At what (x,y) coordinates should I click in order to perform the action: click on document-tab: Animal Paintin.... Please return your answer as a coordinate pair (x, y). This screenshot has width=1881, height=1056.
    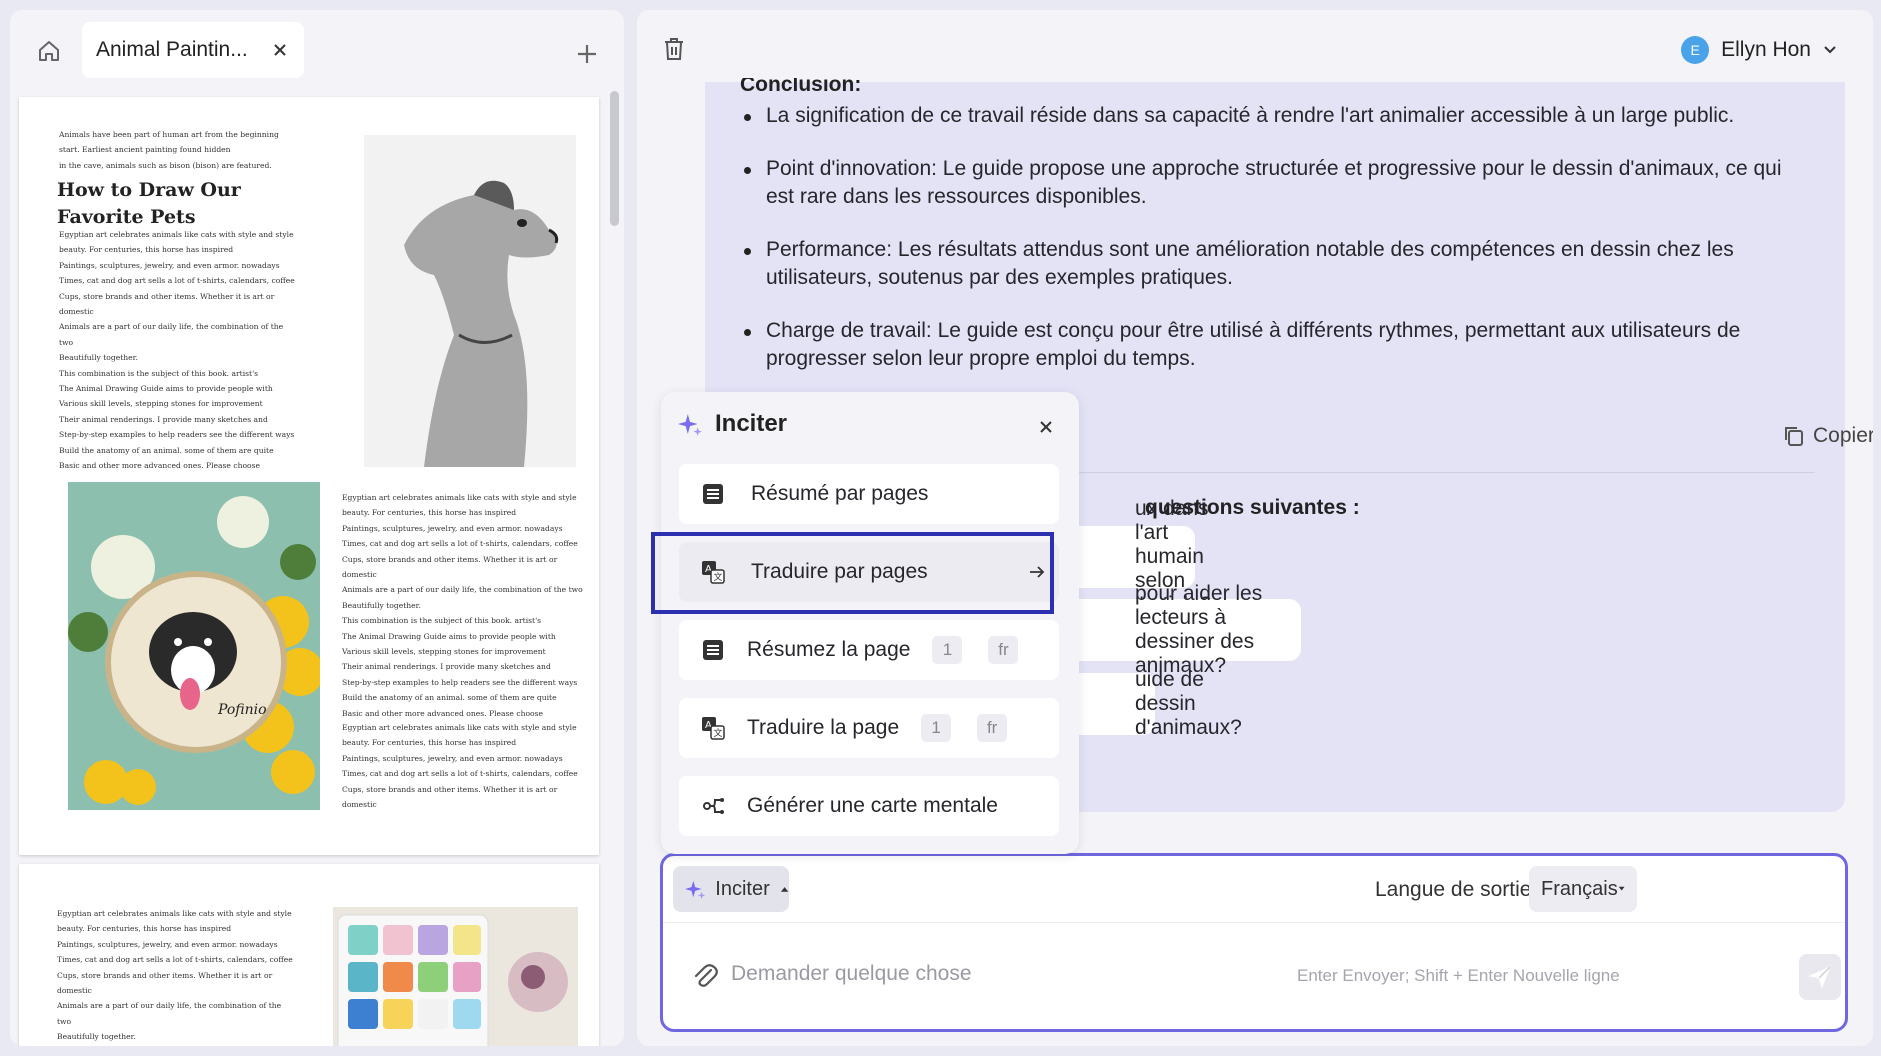
    Looking at the image, I should click on (193, 50).